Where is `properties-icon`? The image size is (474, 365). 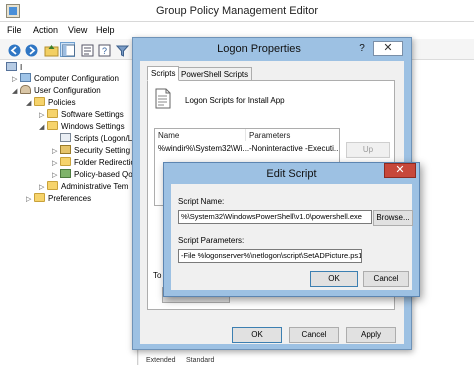 properties-icon is located at coordinates (86, 49).